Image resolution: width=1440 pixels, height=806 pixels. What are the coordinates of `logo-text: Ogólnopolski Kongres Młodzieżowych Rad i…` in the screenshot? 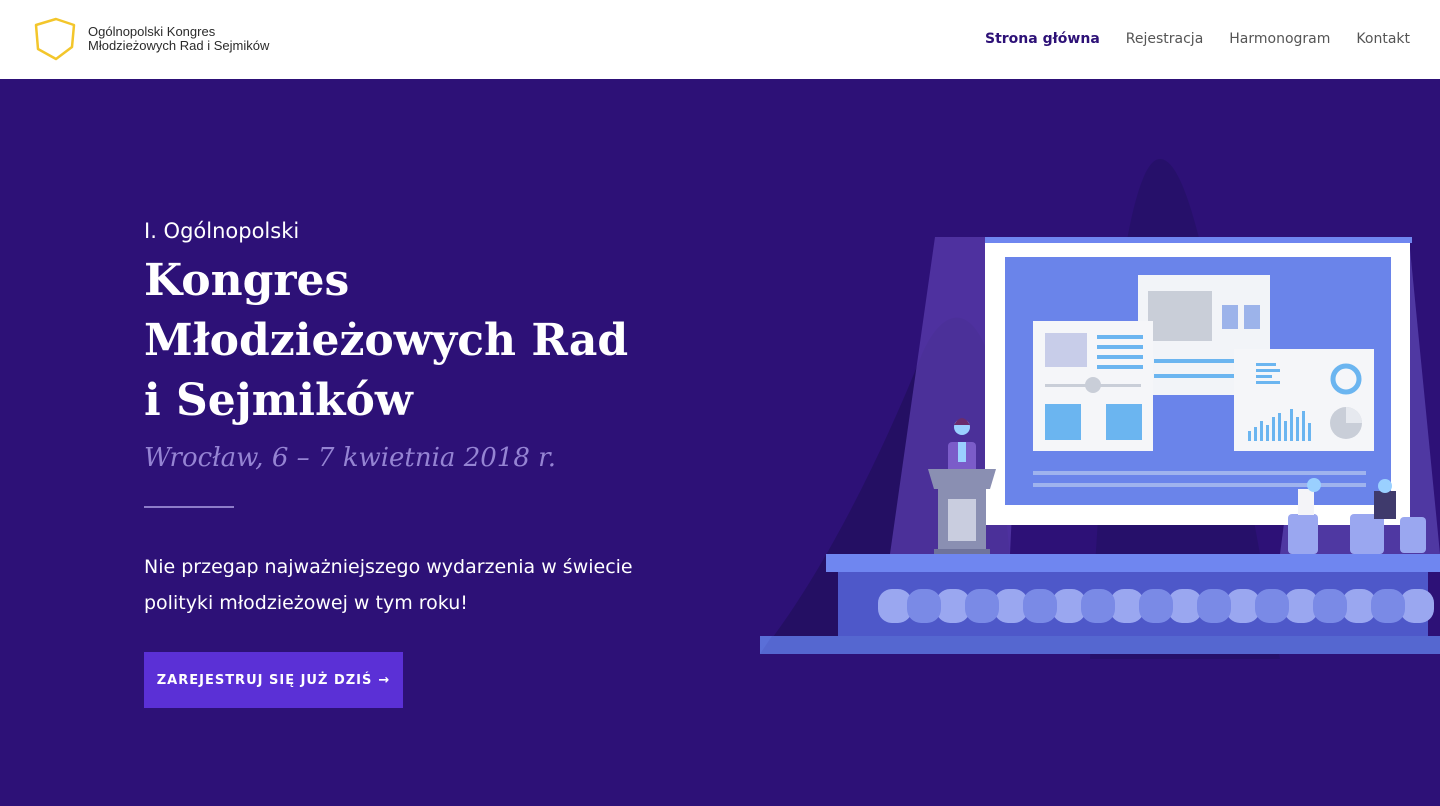 It's located at (178, 39).